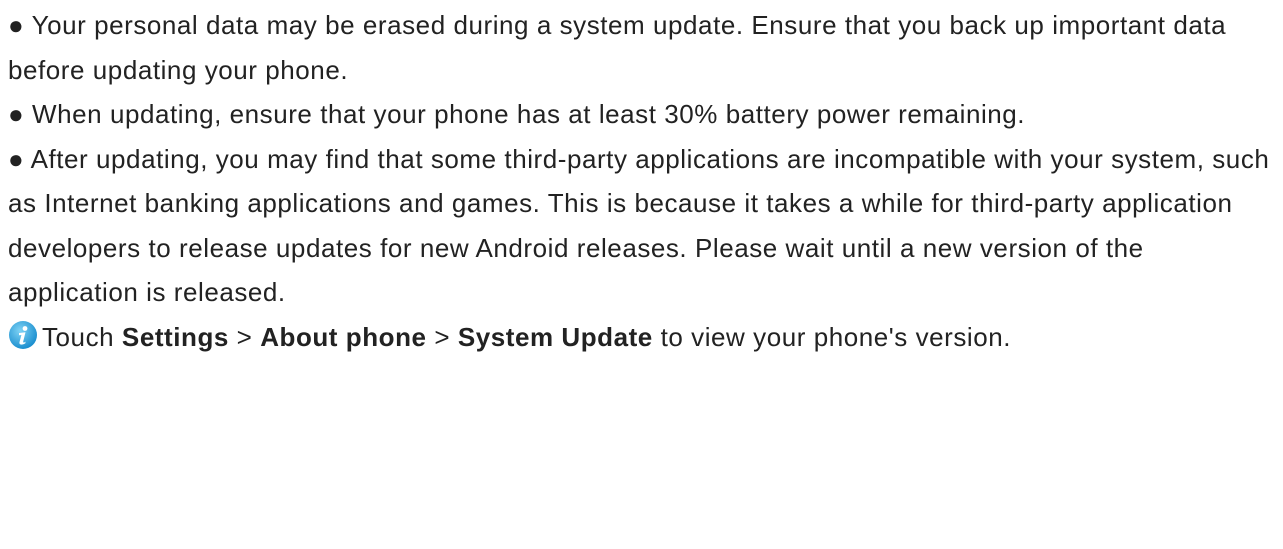 The image size is (1283, 549). Describe the element at coordinates (23, 334) in the screenshot. I see `info-icon` at that location.